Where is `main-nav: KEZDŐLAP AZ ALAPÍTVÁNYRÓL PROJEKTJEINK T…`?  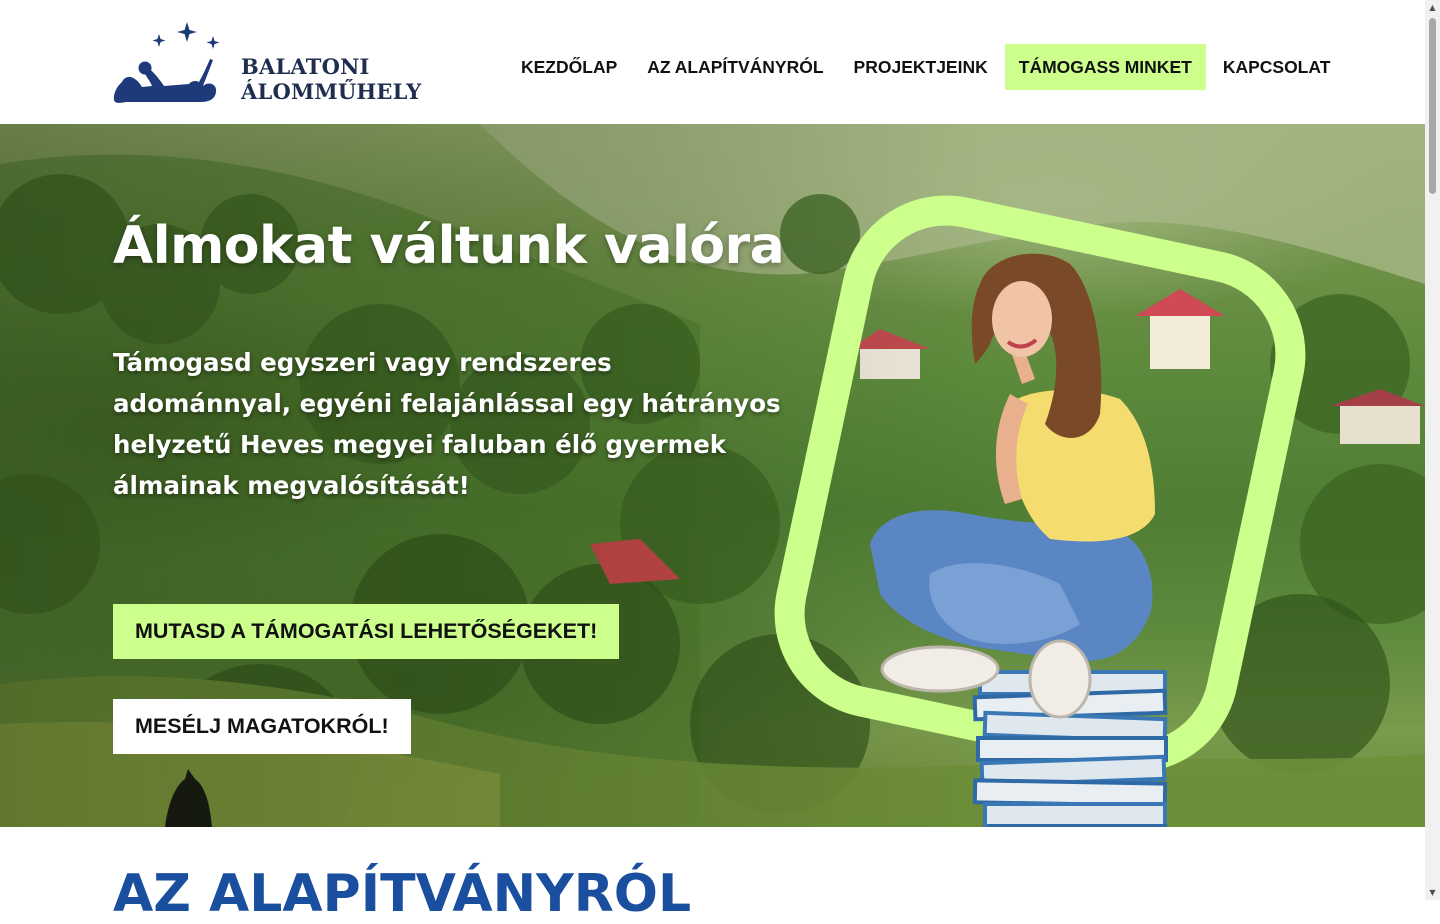
main-nav: KEZDŐLAP AZ ALAPÍTVÁNYRÓL PROJEKTJEINK T… is located at coordinates (925, 67).